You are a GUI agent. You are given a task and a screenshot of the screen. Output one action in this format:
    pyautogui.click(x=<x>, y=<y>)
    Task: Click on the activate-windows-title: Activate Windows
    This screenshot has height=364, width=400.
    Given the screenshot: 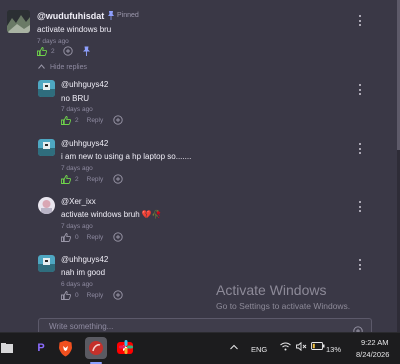 What is the action you would take?
    pyautogui.click(x=271, y=290)
    